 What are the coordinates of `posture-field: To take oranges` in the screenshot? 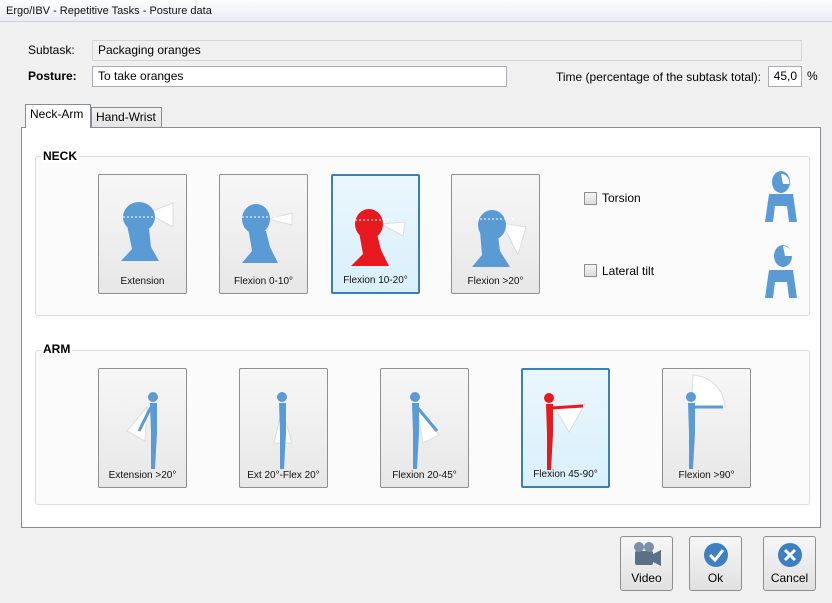 It's located at (299, 76).